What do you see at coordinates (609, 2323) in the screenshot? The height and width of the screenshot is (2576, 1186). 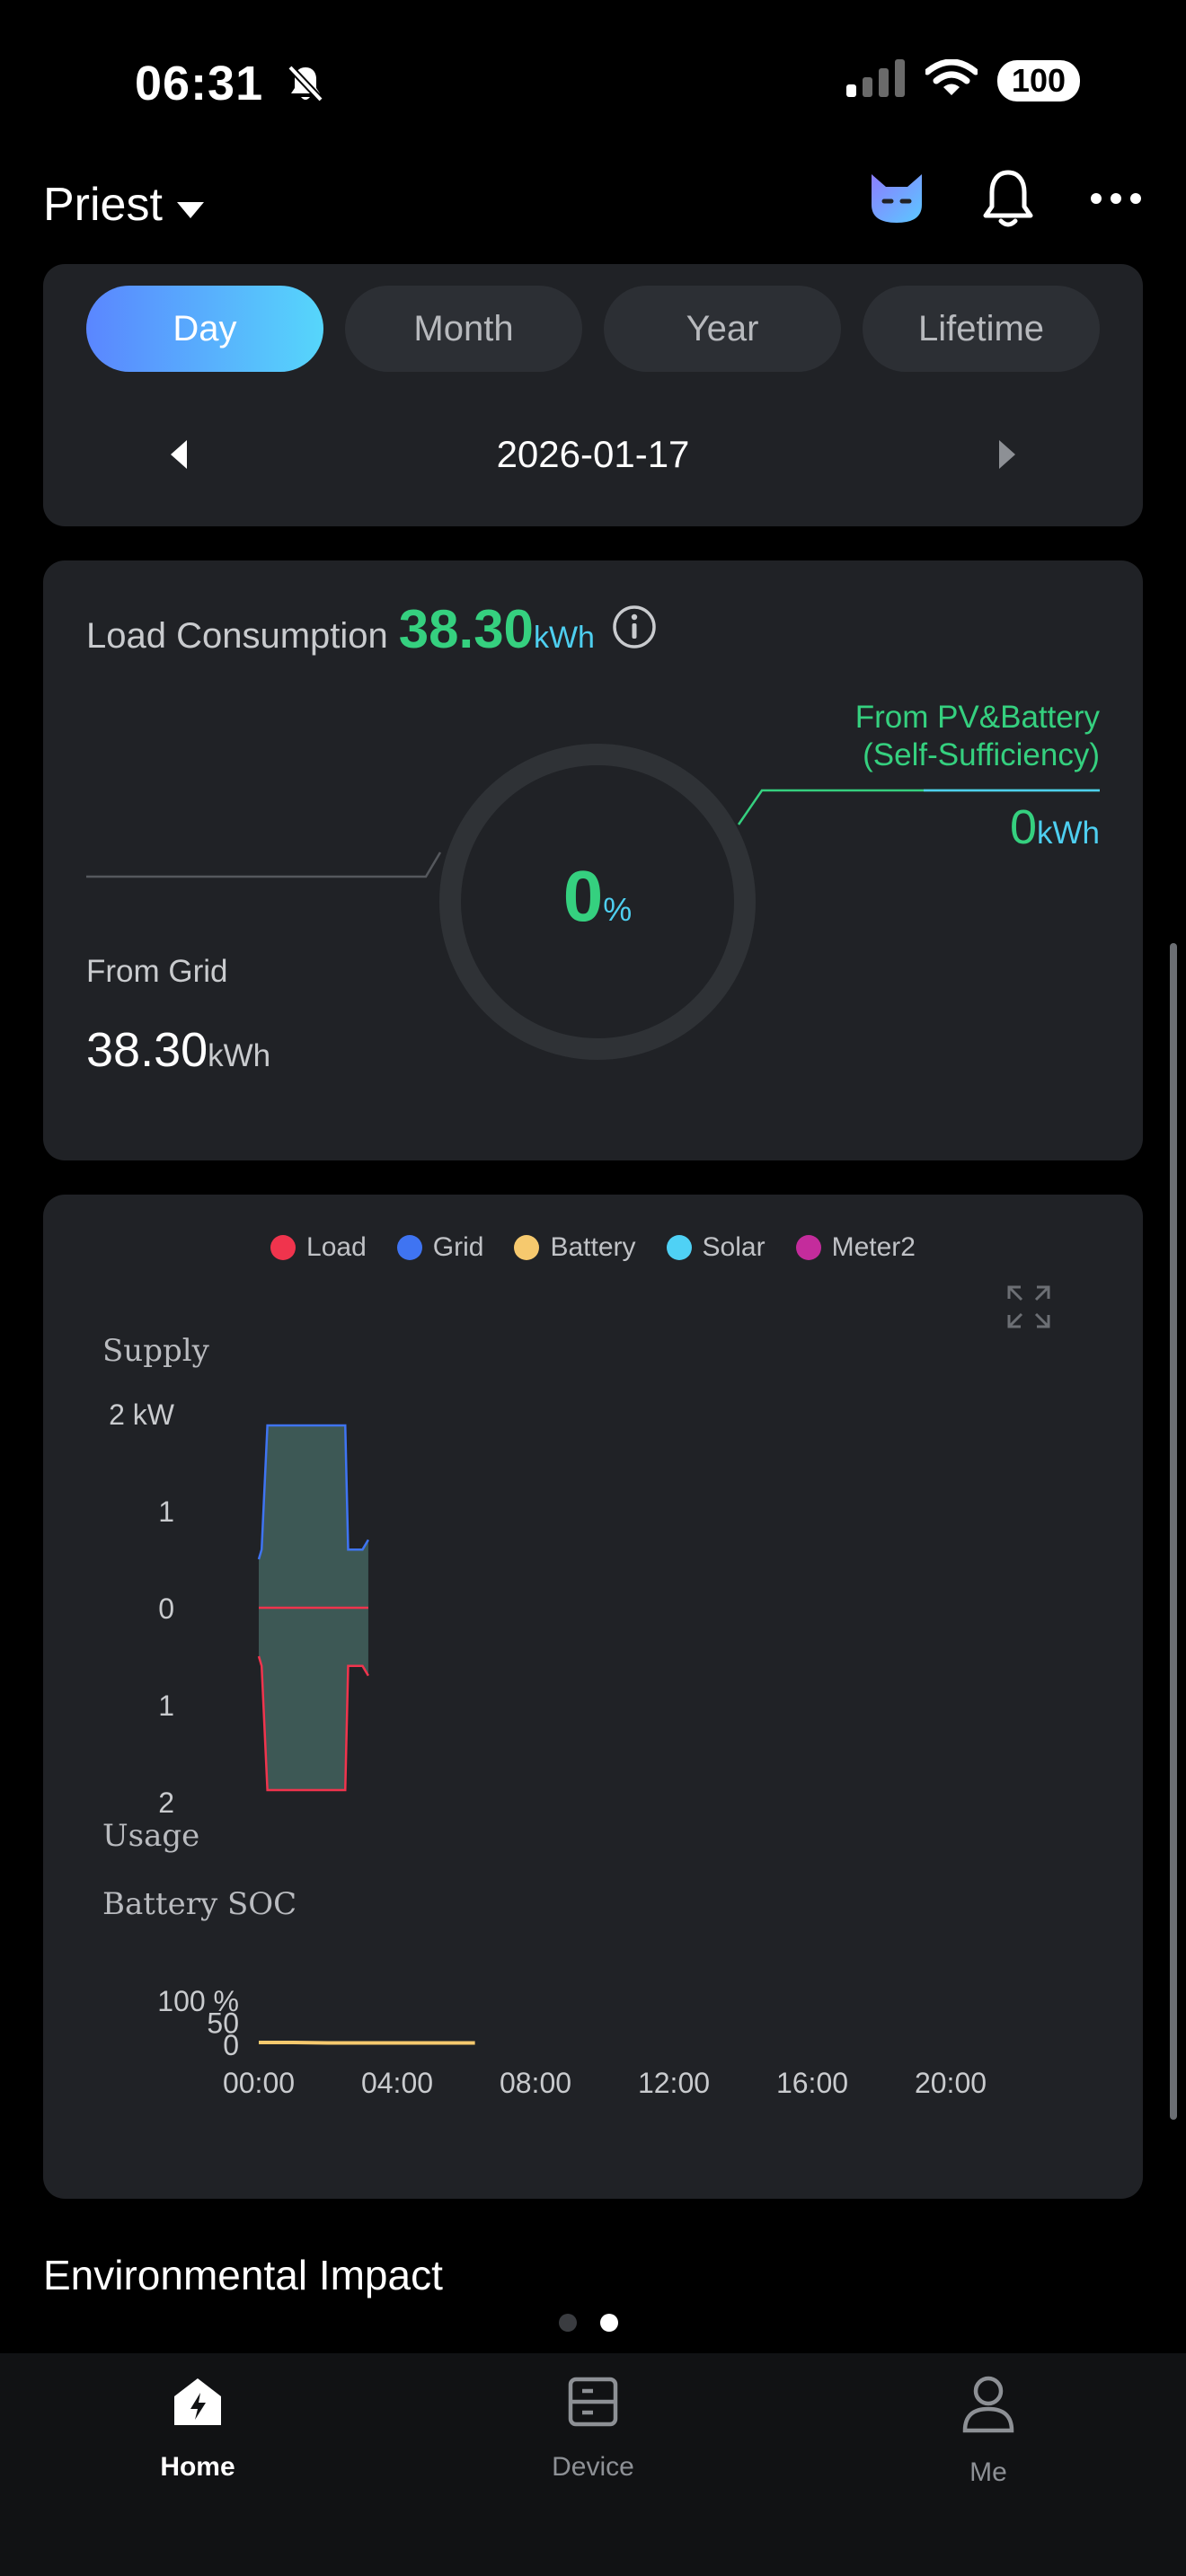 I see `page-dot-active` at bounding box center [609, 2323].